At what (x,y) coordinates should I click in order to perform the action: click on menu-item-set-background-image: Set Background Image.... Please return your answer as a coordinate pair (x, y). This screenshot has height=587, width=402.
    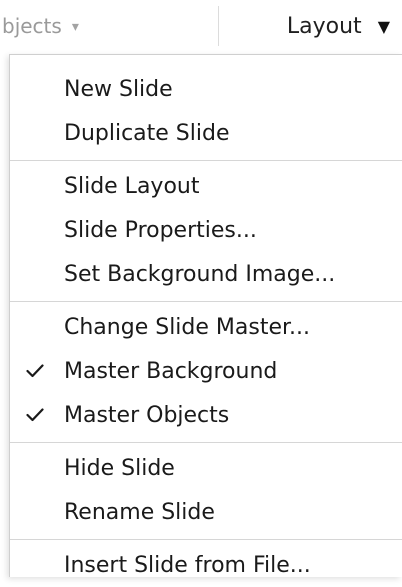
    Looking at the image, I should click on (206, 274).